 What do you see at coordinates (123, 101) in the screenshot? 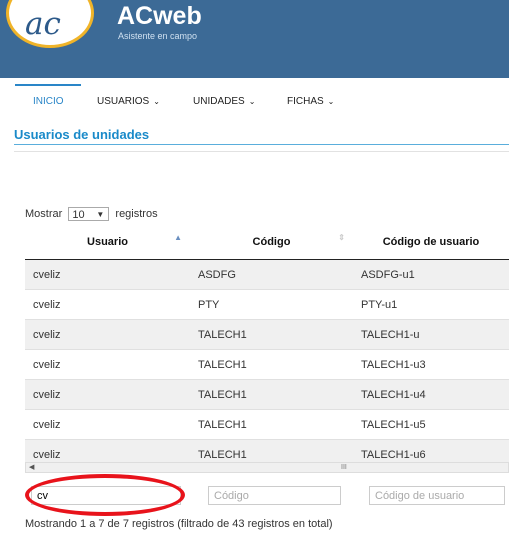
I see `nav-item-label: USUARIOS` at bounding box center [123, 101].